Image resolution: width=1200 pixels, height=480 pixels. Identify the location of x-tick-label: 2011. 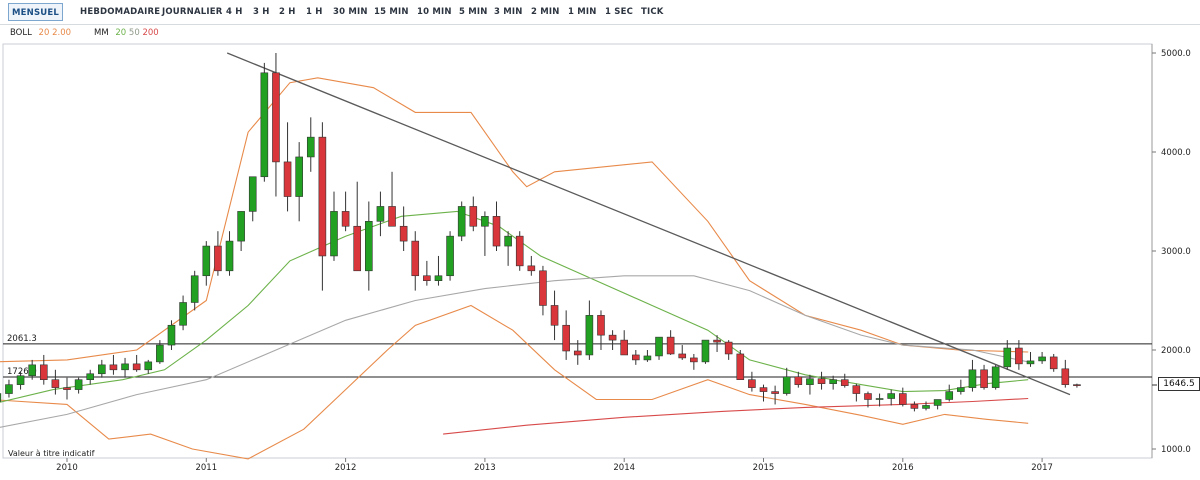
(206, 468).